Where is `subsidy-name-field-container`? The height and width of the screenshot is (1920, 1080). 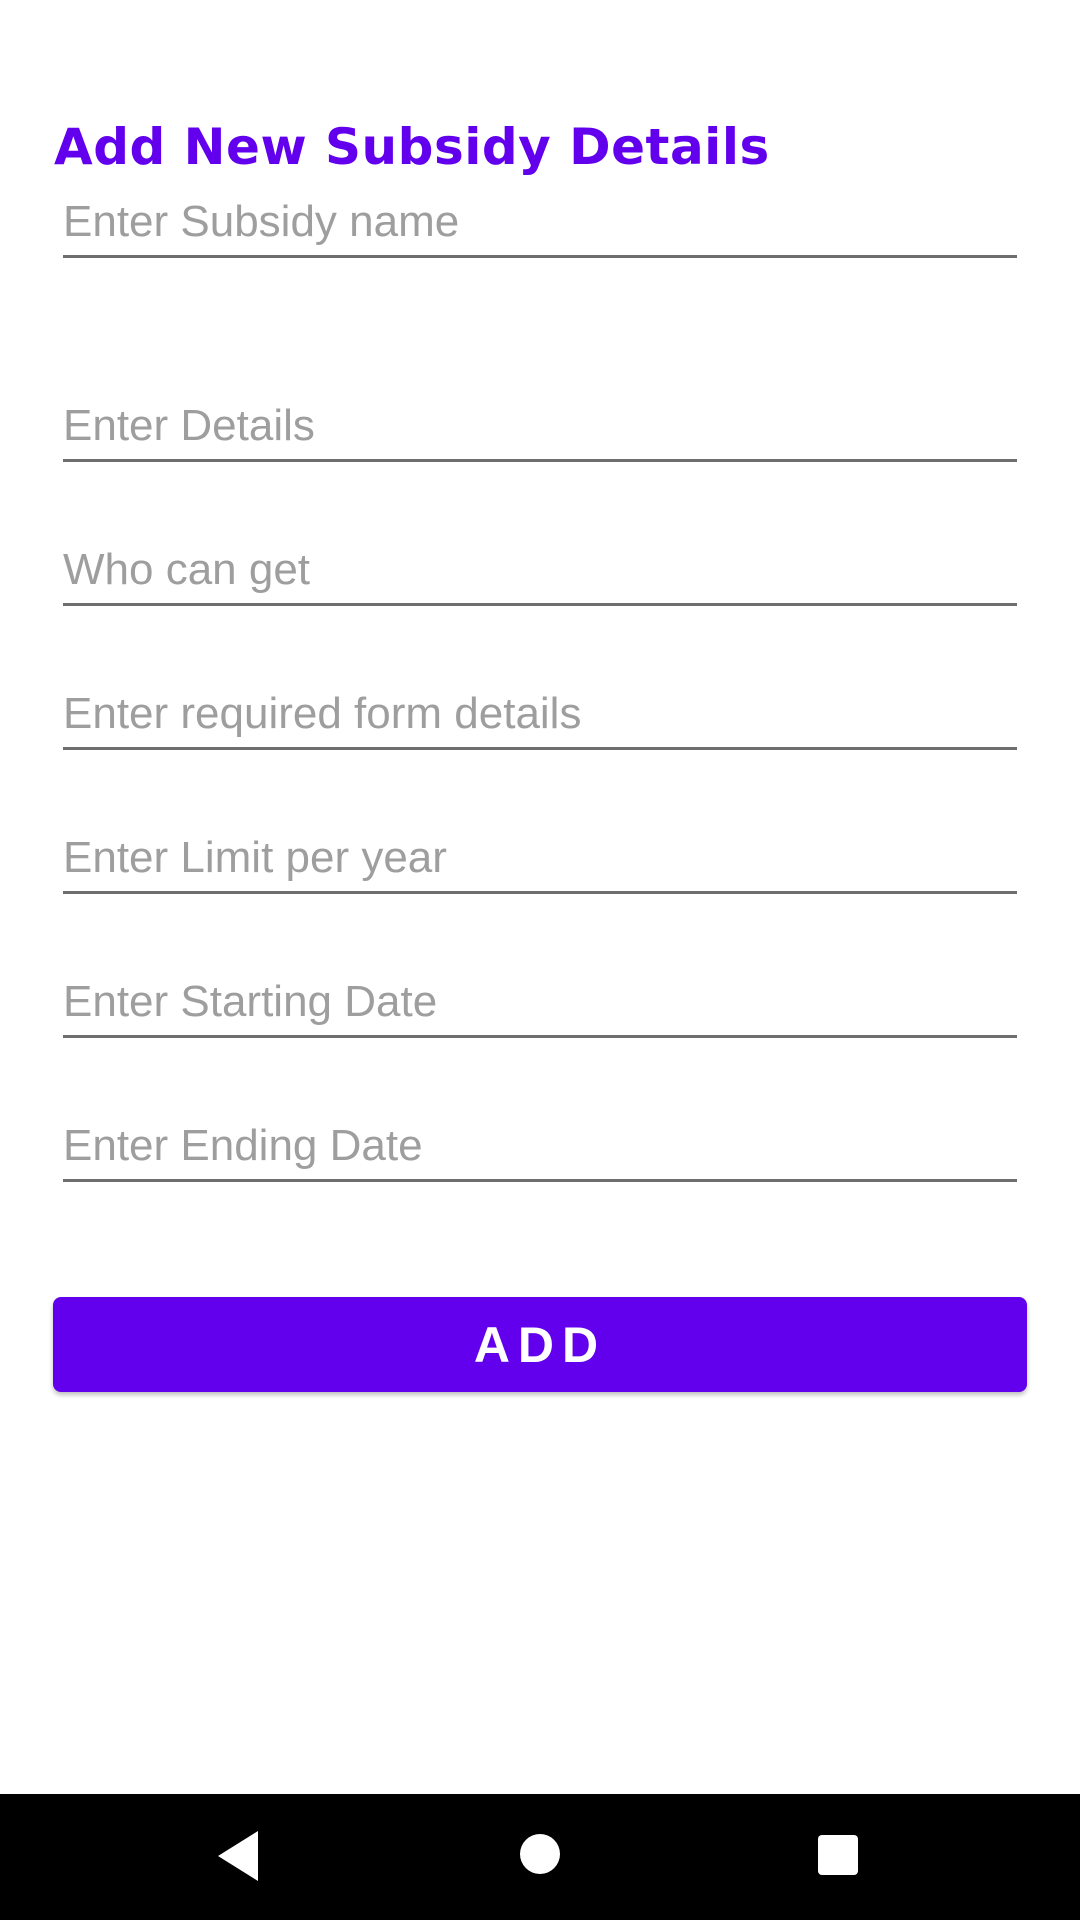 subsidy-name-field-container is located at coordinates (540, 223).